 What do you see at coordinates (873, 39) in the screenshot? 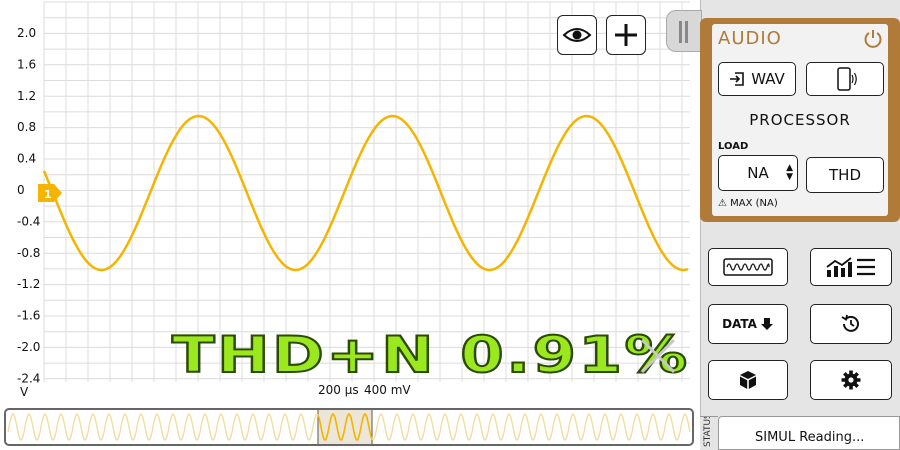
I see `power-icon` at bounding box center [873, 39].